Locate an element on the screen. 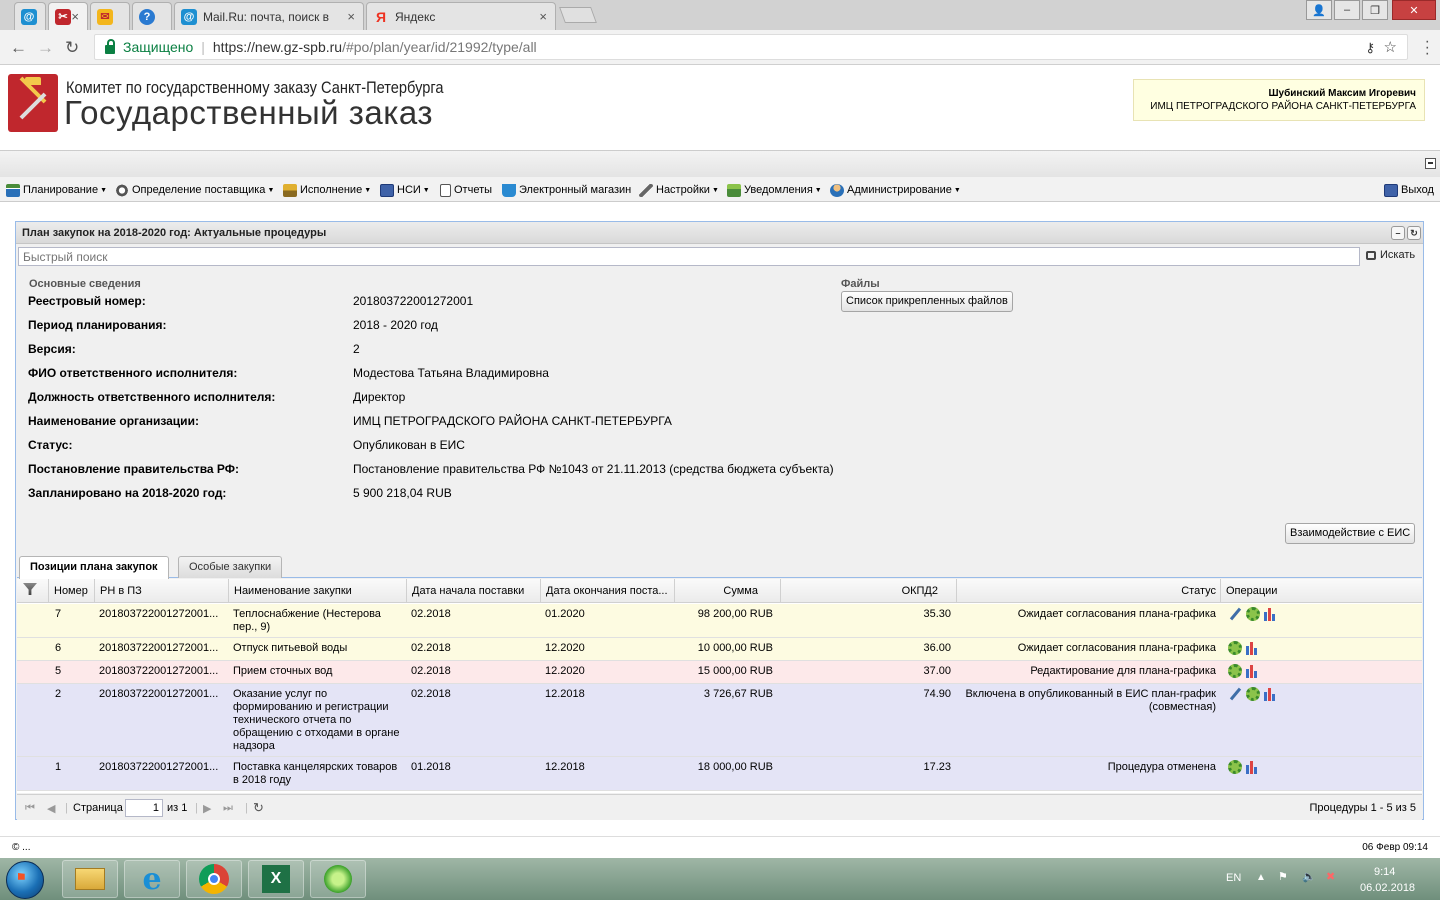 This screenshot has width=1440, height=900. quick-search-input is located at coordinates (689, 256).